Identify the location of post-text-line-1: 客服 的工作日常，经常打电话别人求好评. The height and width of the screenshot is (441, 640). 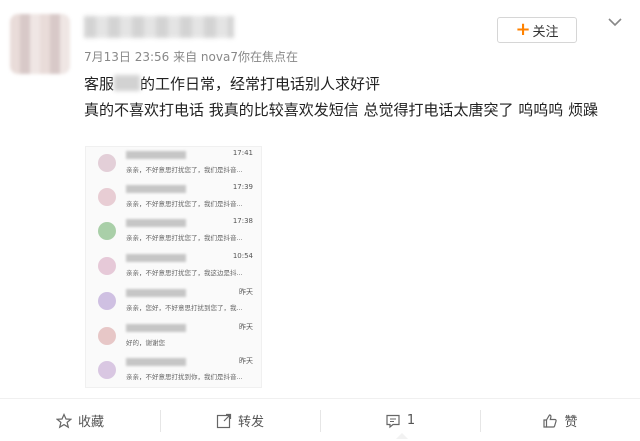
(232, 83).